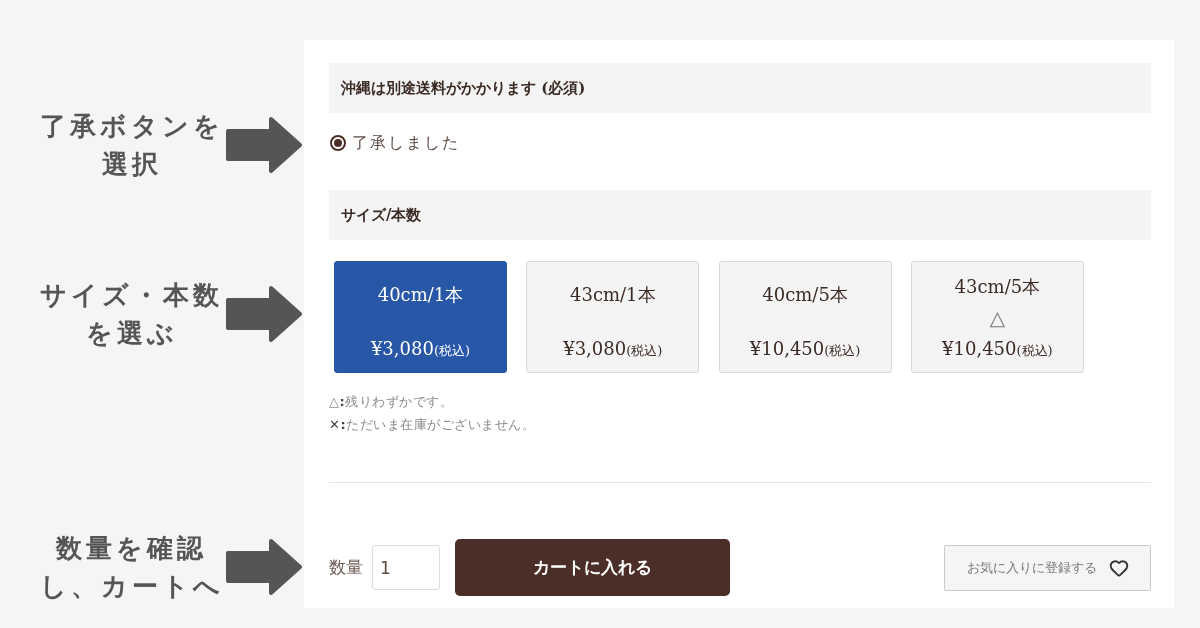 The height and width of the screenshot is (628, 1200). What do you see at coordinates (406, 567) in the screenshot?
I see `quantity-field: 1` at bounding box center [406, 567].